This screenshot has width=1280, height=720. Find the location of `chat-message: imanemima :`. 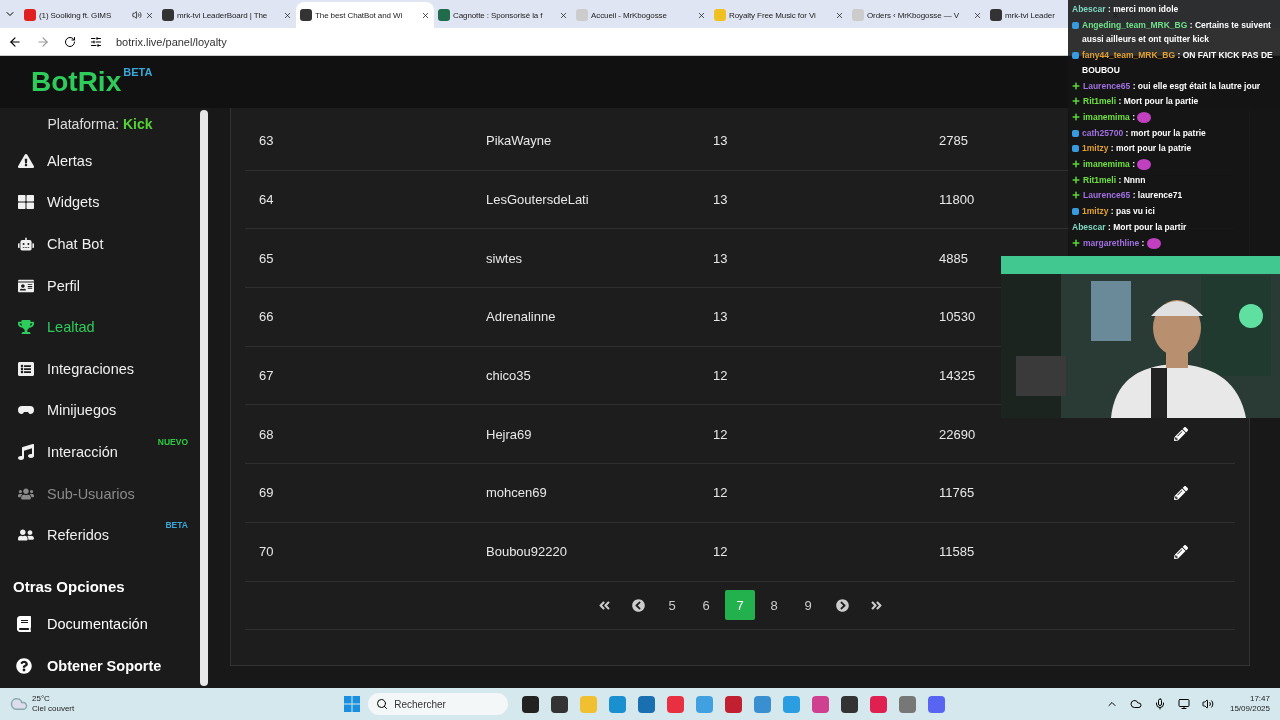

chat-message: imanemima : is located at coordinates (1117, 117).